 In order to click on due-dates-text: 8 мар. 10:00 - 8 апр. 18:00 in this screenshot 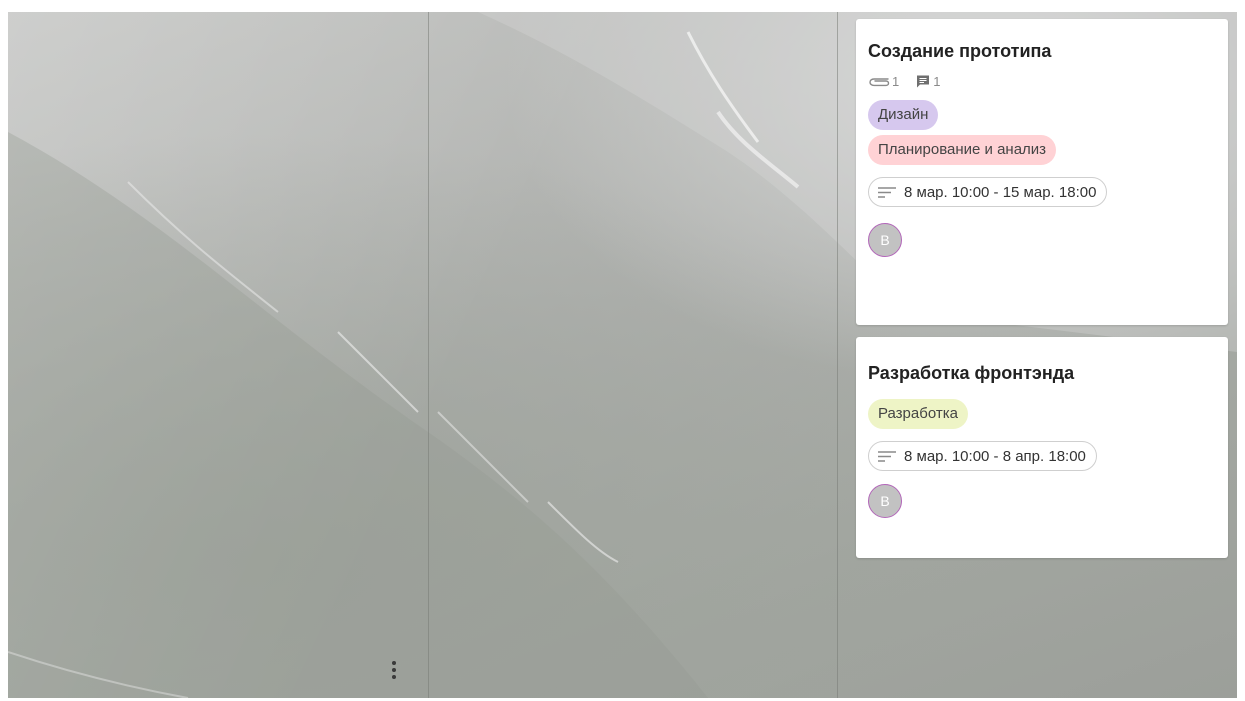, I will do `click(995, 456)`.